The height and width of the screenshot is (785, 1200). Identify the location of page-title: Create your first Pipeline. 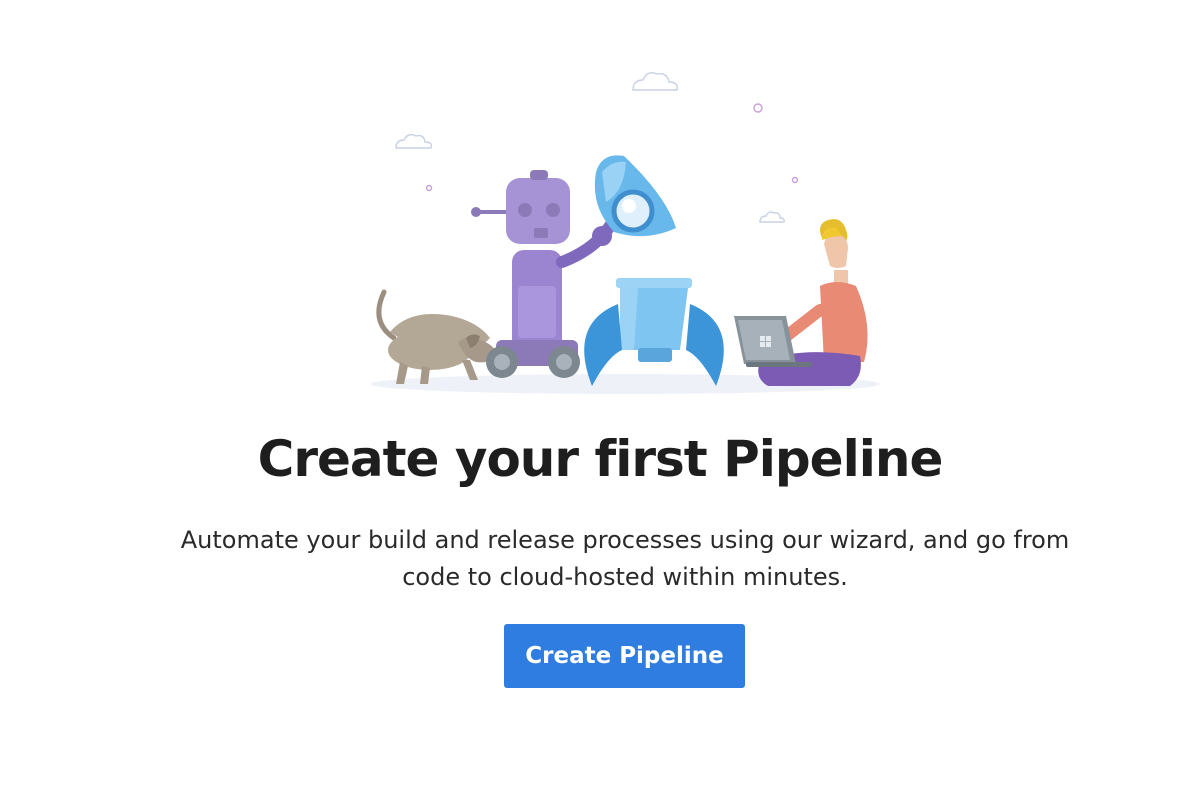
(600, 459).